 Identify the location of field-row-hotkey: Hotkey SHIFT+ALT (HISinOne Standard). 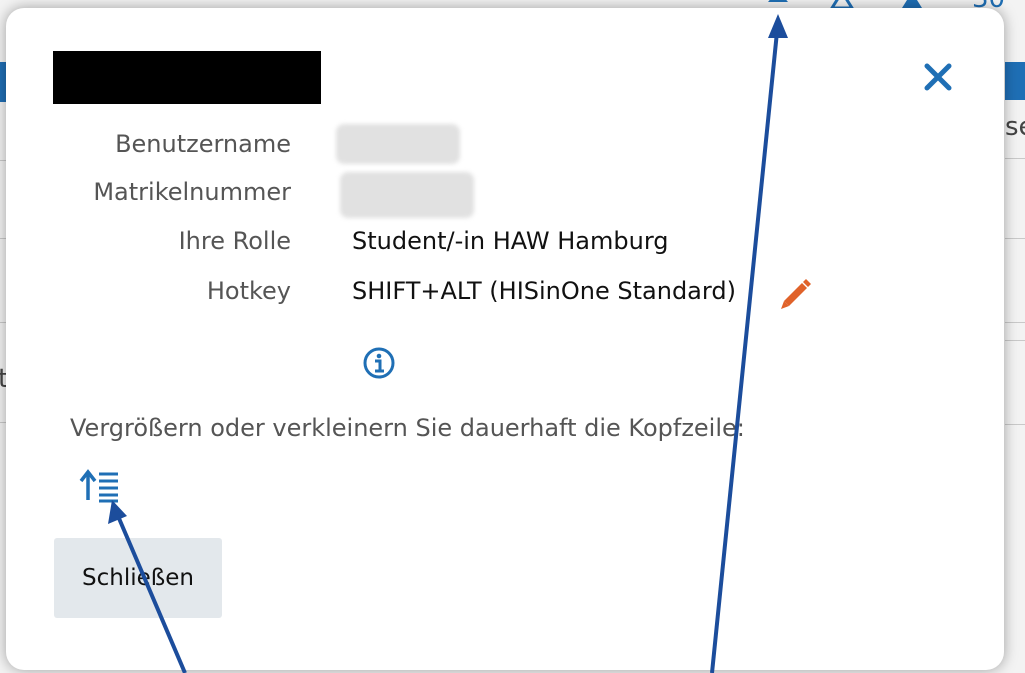
(486, 297).